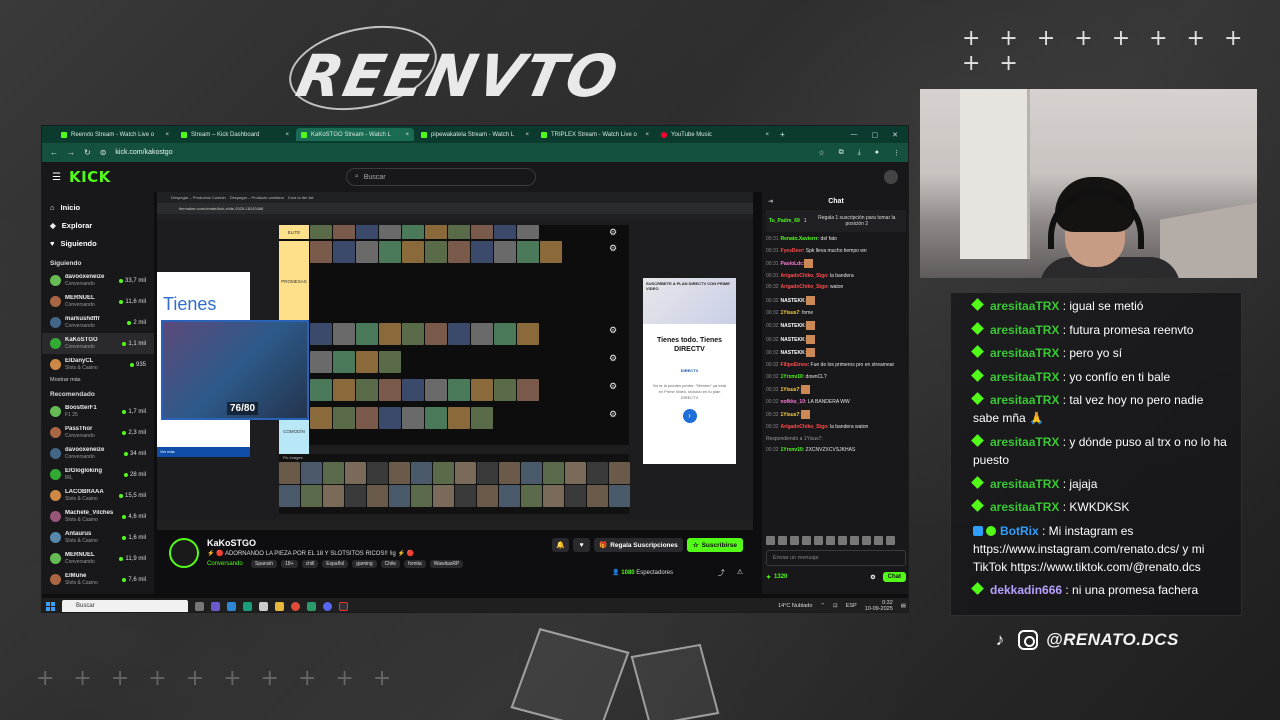  Describe the element at coordinates (859, 153) in the screenshot. I see `download-icon: ⤓` at that location.